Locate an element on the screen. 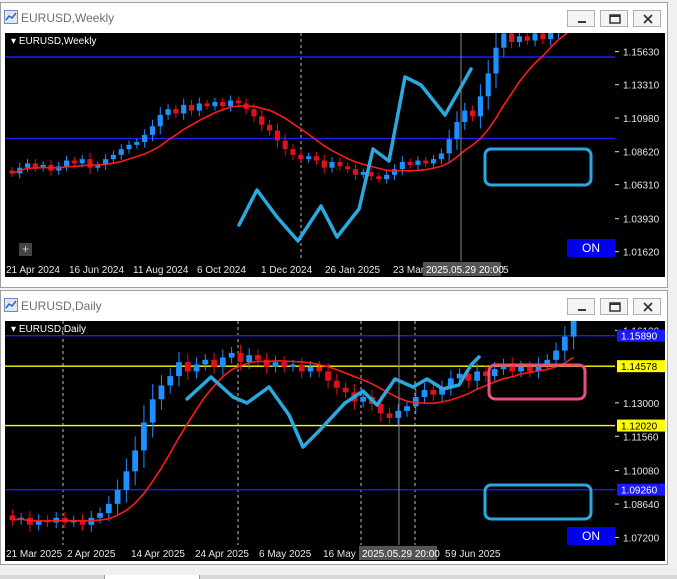 The image size is (677, 579). price-tick-label: 1.06310 is located at coordinates (641, 186).